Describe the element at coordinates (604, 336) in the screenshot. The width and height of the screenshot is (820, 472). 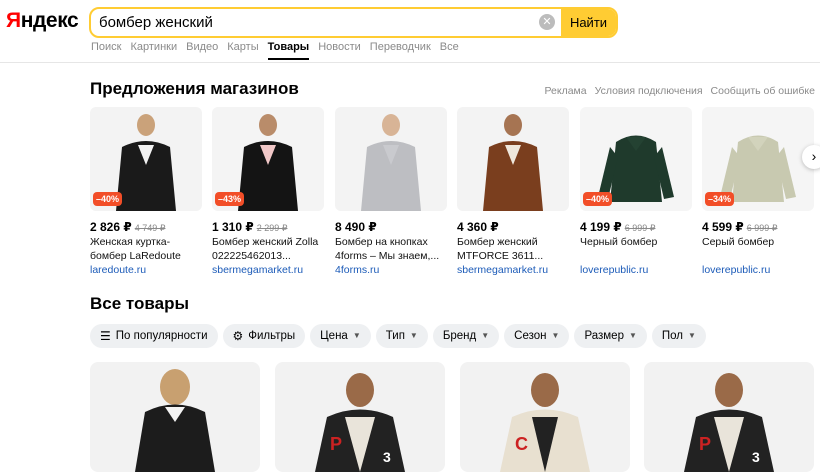
I see `size-label: Размер` at that location.